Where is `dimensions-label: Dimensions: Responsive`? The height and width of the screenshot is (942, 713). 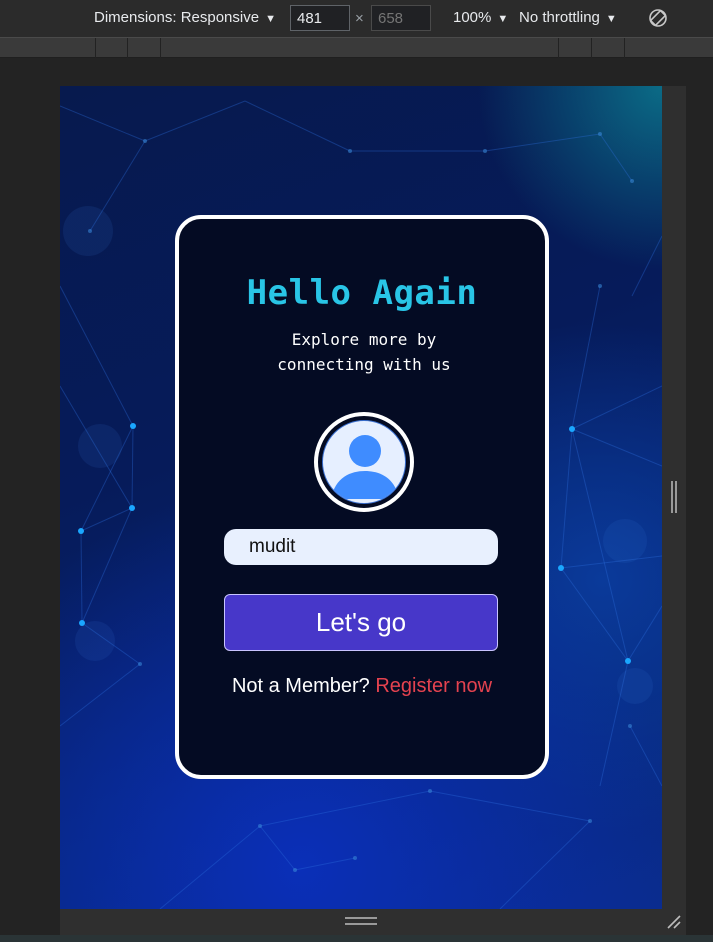
dimensions-label: Dimensions: Responsive is located at coordinates (177, 17).